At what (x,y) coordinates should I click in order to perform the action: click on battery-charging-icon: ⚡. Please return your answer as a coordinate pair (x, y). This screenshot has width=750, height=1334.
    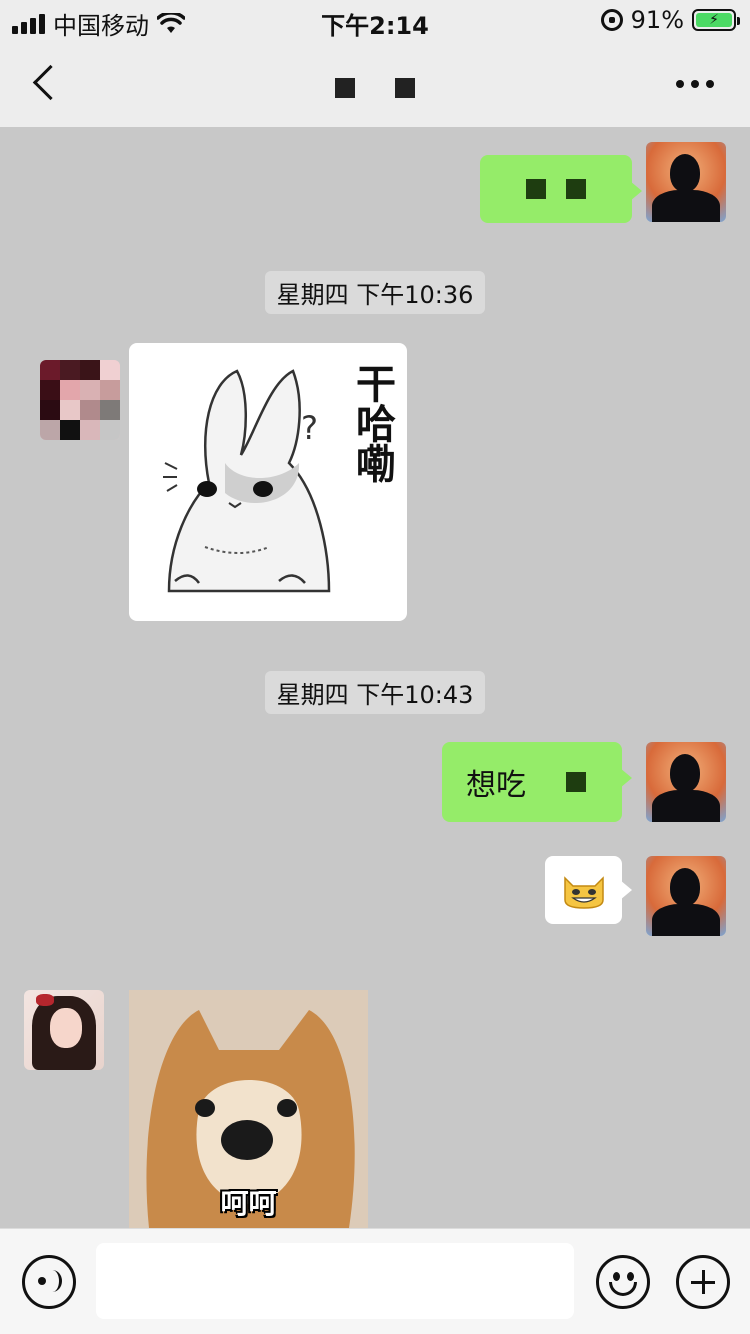
    Looking at the image, I should click on (716, 20).